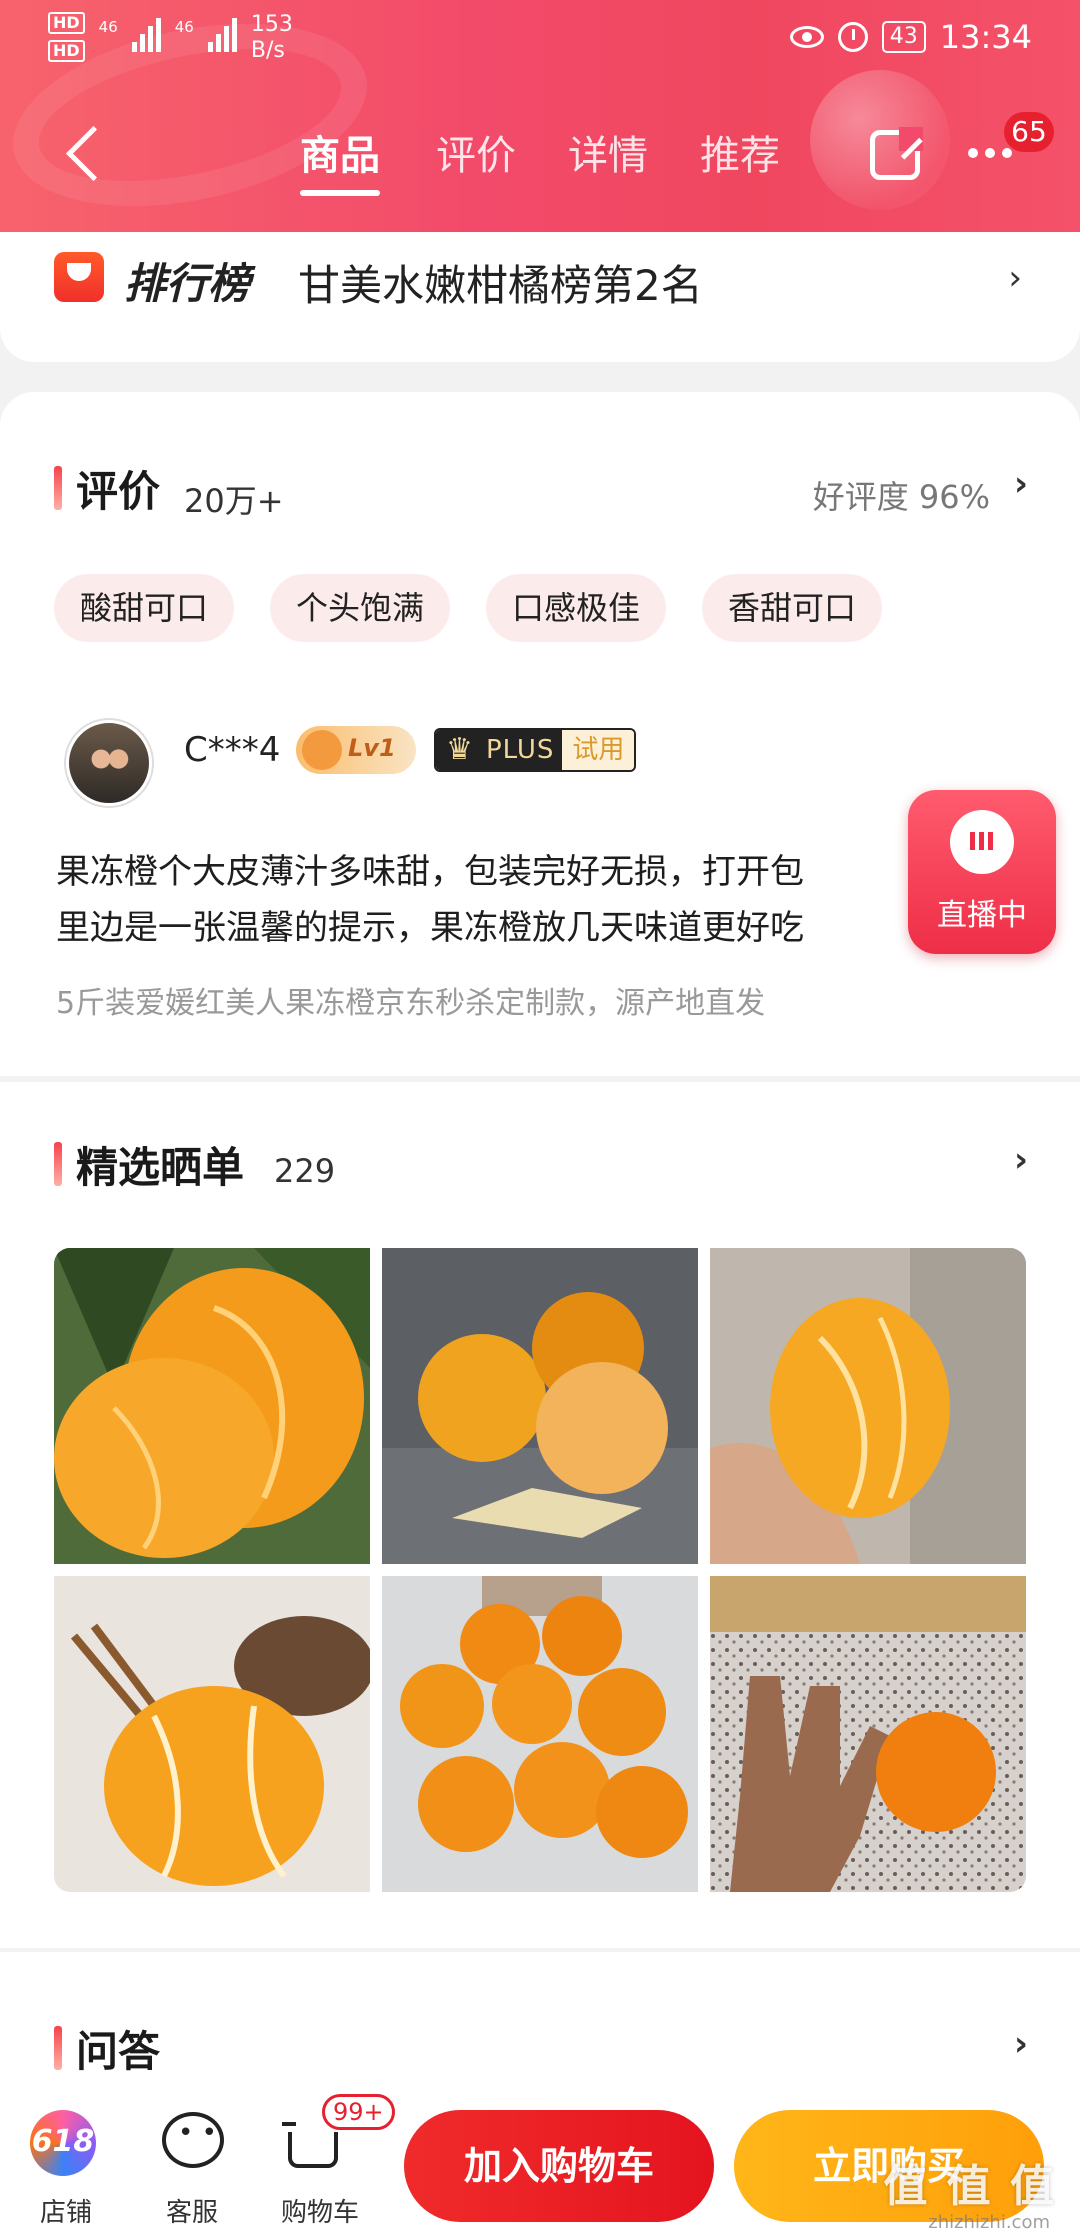  Describe the element at coordinates (806, 37) in the screenshot. I see `eye-icon` at that location.